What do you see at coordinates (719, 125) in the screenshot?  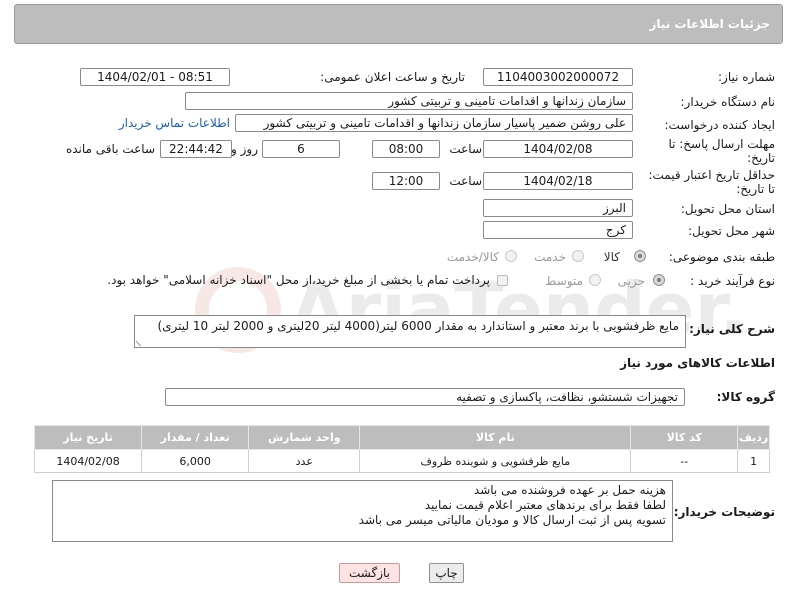 I see `creator-label: ایجاد کننده درخواست:` at bounding box center [719, 125].